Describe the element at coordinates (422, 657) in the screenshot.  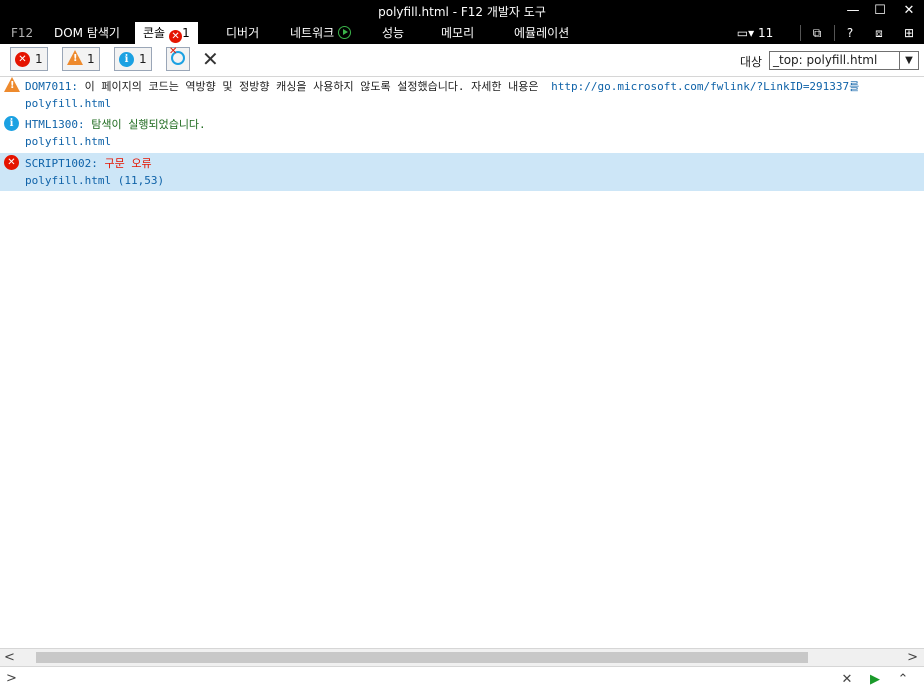
I see `scrollbar-thumb` at that location.